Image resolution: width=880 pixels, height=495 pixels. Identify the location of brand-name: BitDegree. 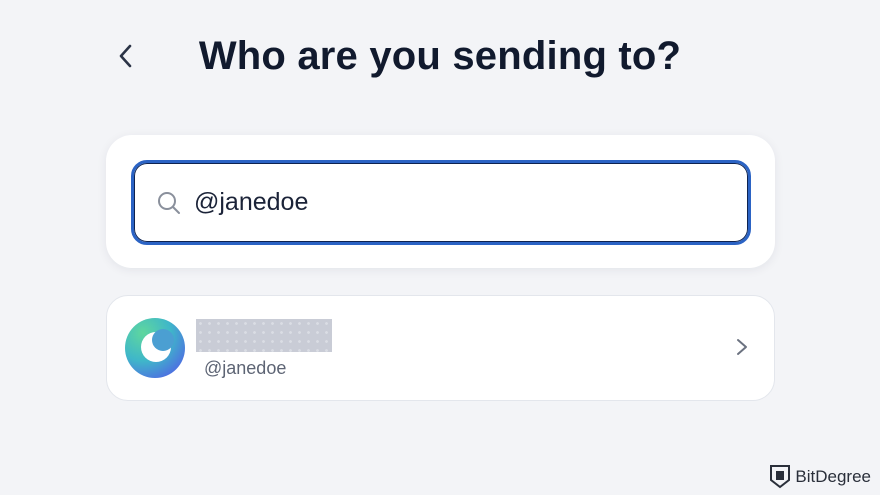
(833, 476).